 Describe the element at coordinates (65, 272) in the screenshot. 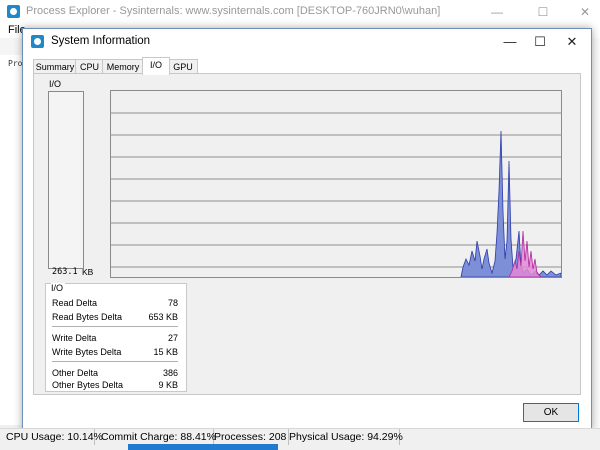

I see `io-current-value: 263.1` at that location.